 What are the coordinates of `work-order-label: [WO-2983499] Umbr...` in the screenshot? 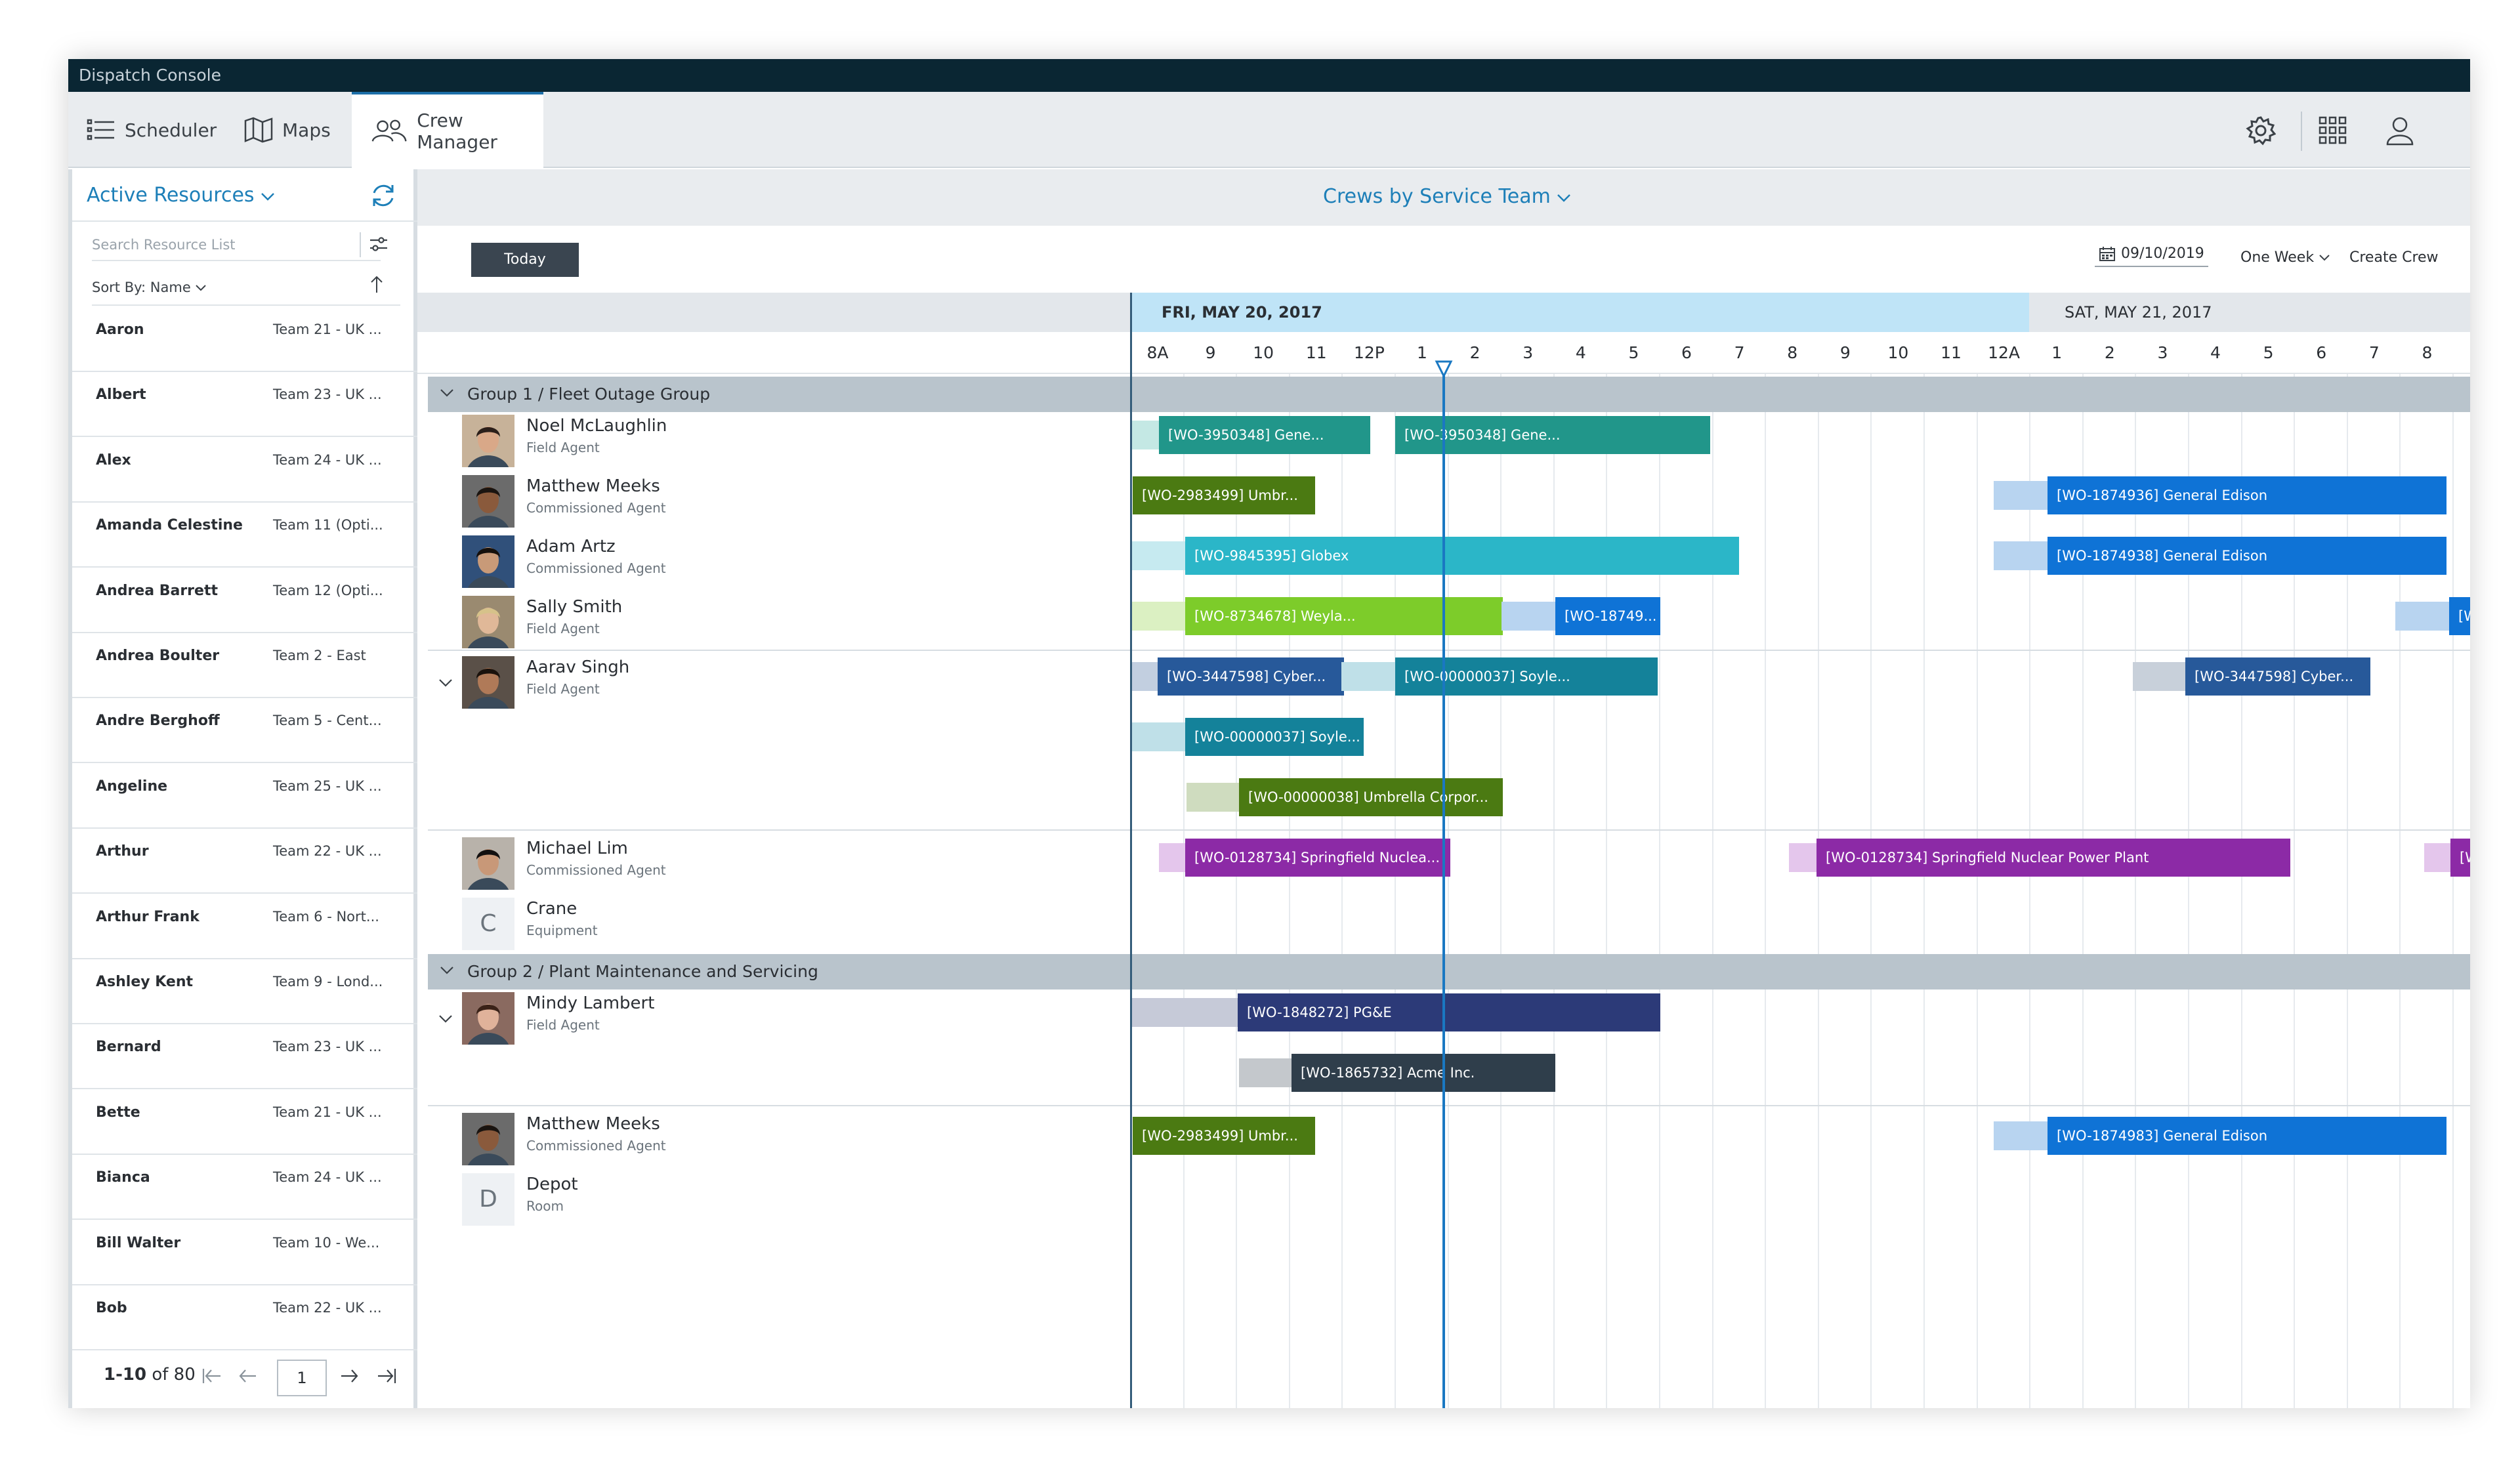 It's located at (1220, 1136).